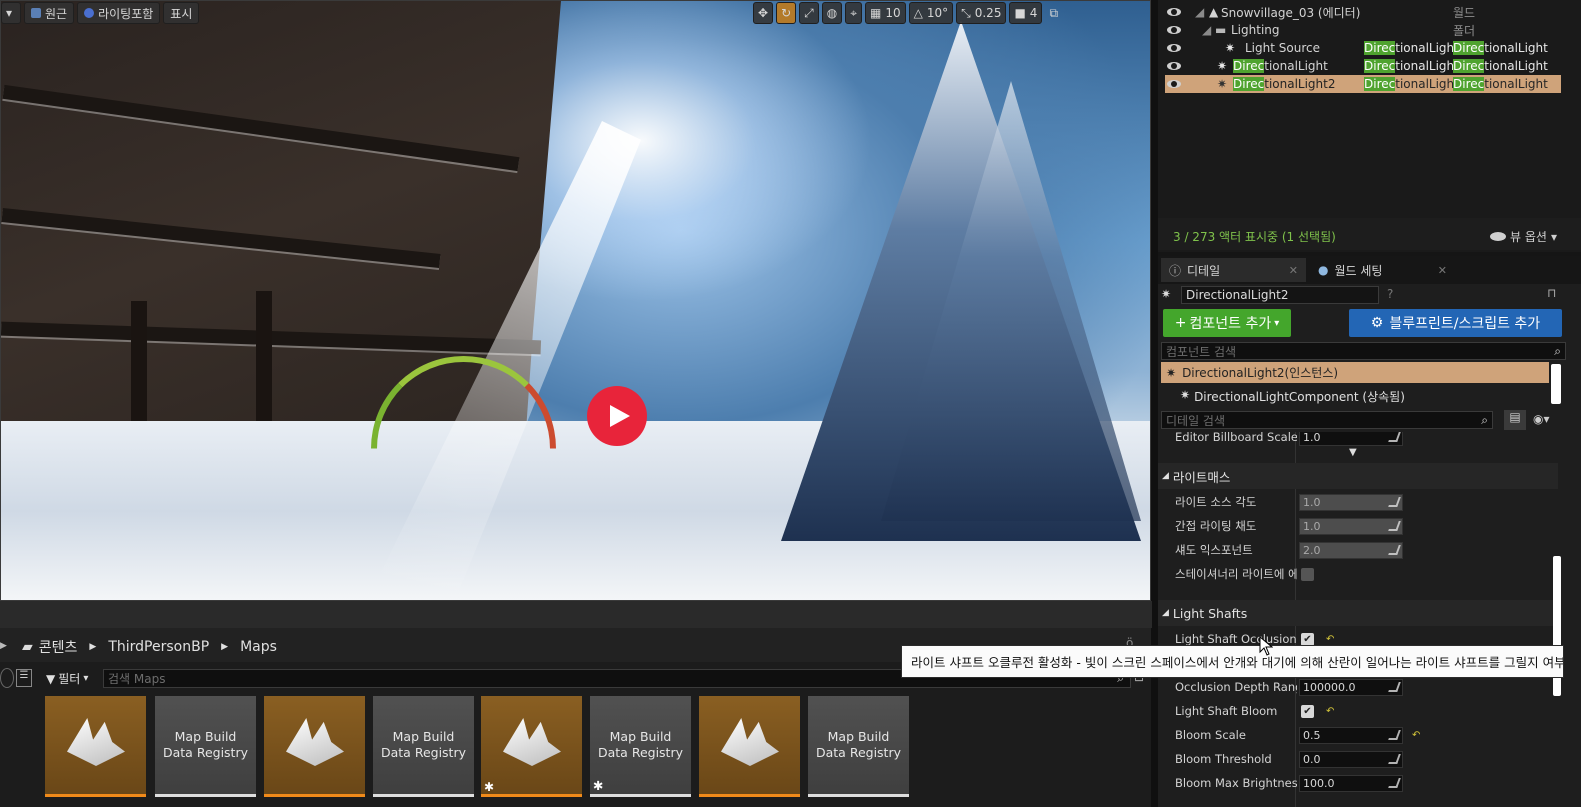  Describe the element at coordinates (1266, 646) in the screenshot. I see `mouse-cursor-icon` at that location.